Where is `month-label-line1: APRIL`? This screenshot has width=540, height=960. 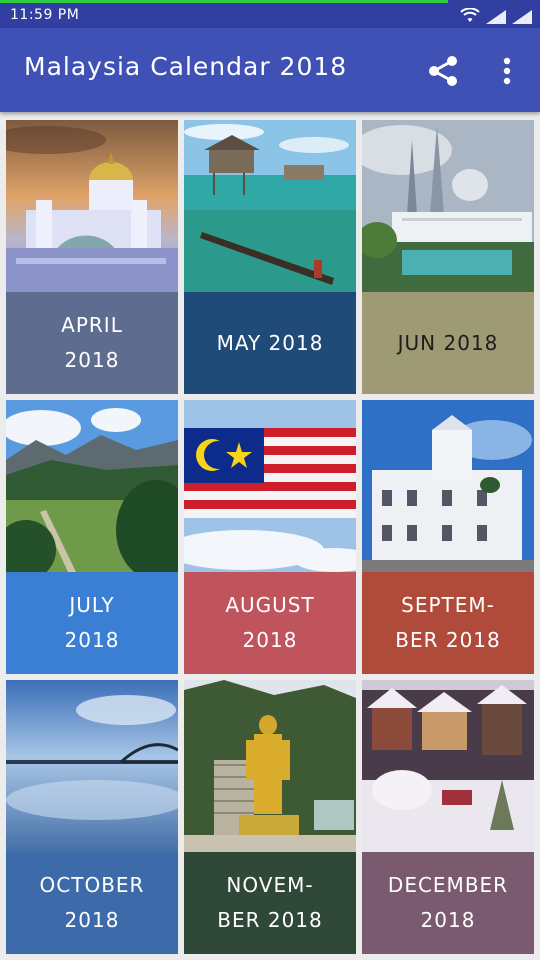
month-label-line1: APRIL is located at coordinates (92, 325).